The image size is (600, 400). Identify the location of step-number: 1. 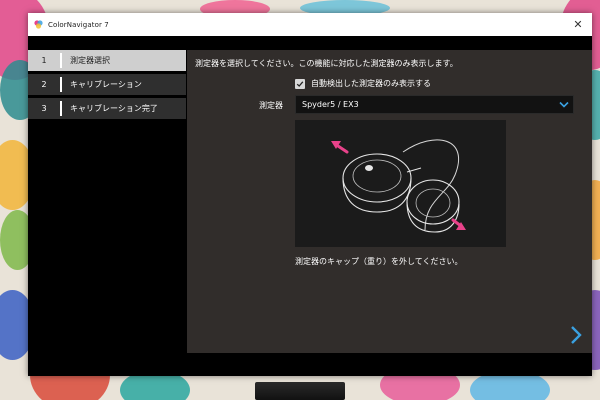
(44, 60).